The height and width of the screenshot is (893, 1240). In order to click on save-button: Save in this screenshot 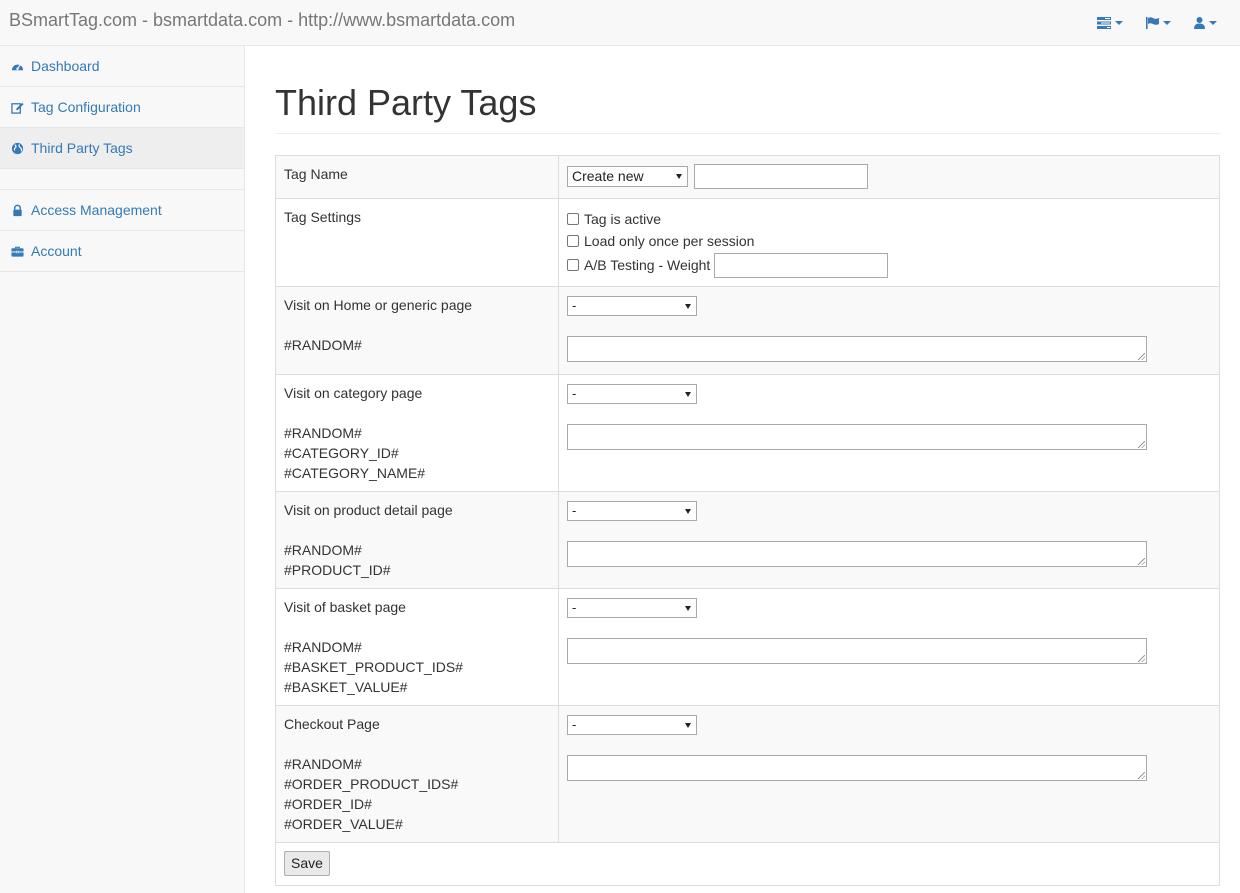, I will do `click(307, 863)`.